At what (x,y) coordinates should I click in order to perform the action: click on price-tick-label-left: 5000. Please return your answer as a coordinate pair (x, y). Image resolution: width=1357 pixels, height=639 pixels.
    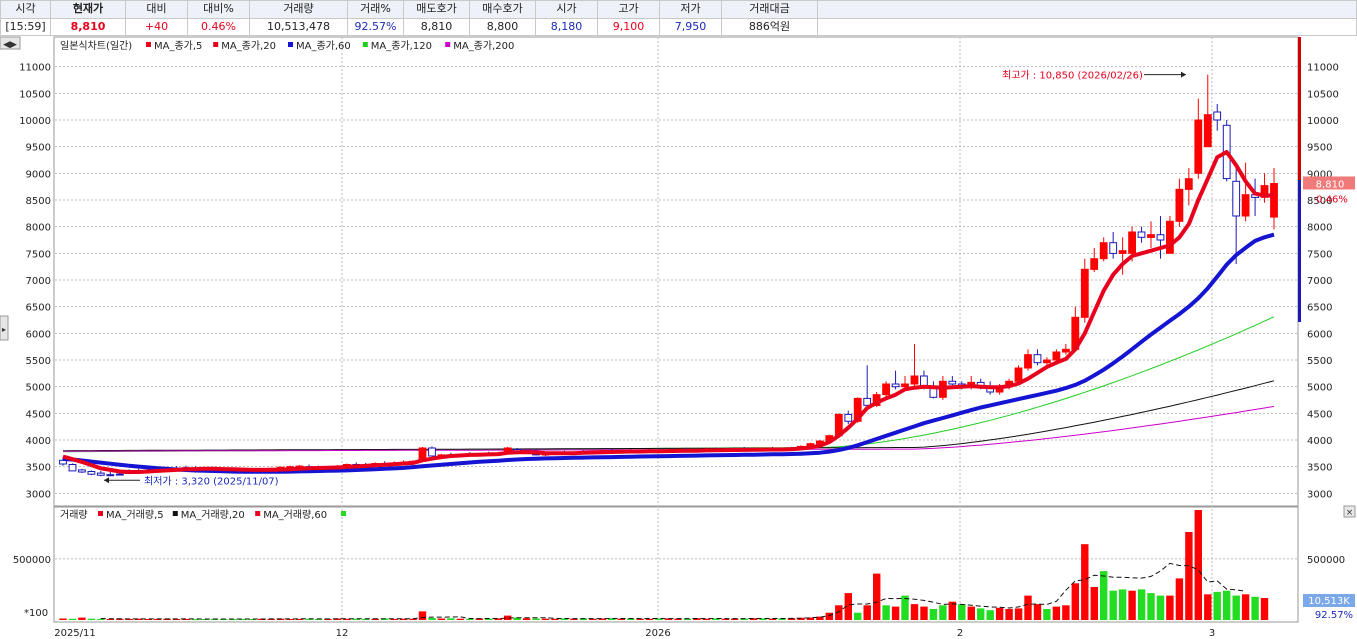
    Looking at the image, I should click on (38, 388).